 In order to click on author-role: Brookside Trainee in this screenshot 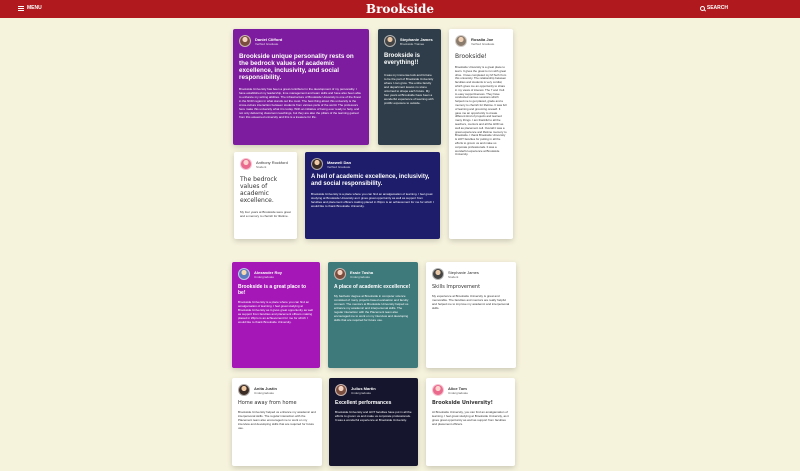, I will do `click(412, 43)`.